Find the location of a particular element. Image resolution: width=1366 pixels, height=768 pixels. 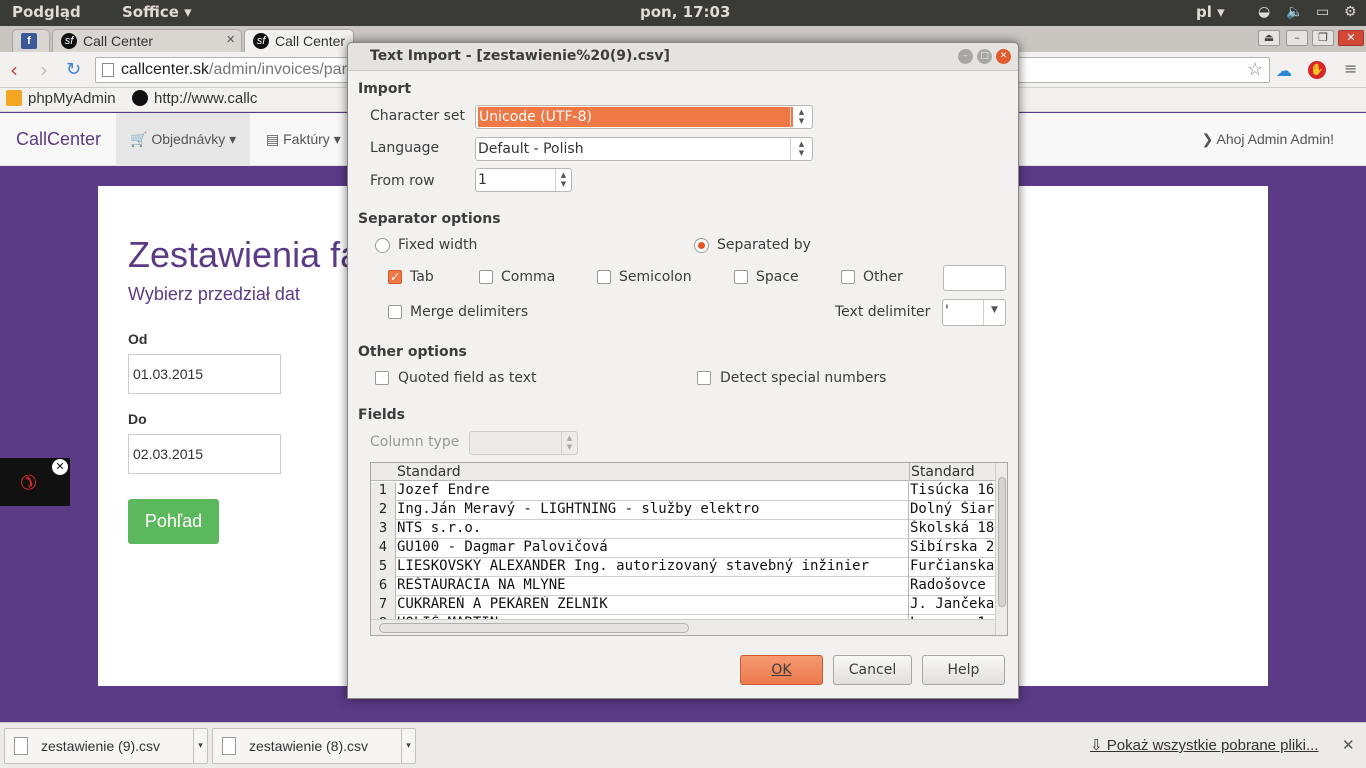

nav-faktury: ▤ Faktúry ▾ is located at coordinates (303, 139).